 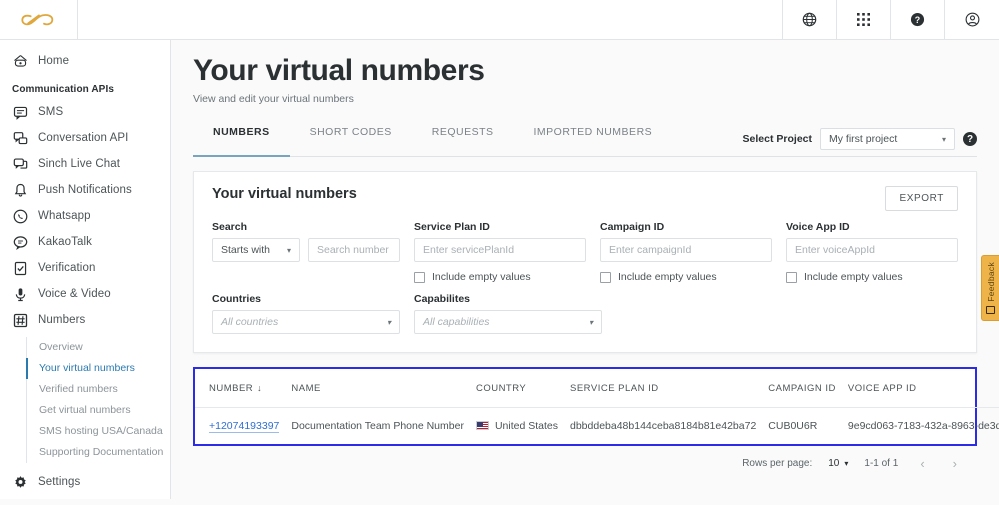 I want to click on cell-voice-app-id: 9e9cd063-7183-432a-8963-de3dae7c7259, so click(x=923, y=426).